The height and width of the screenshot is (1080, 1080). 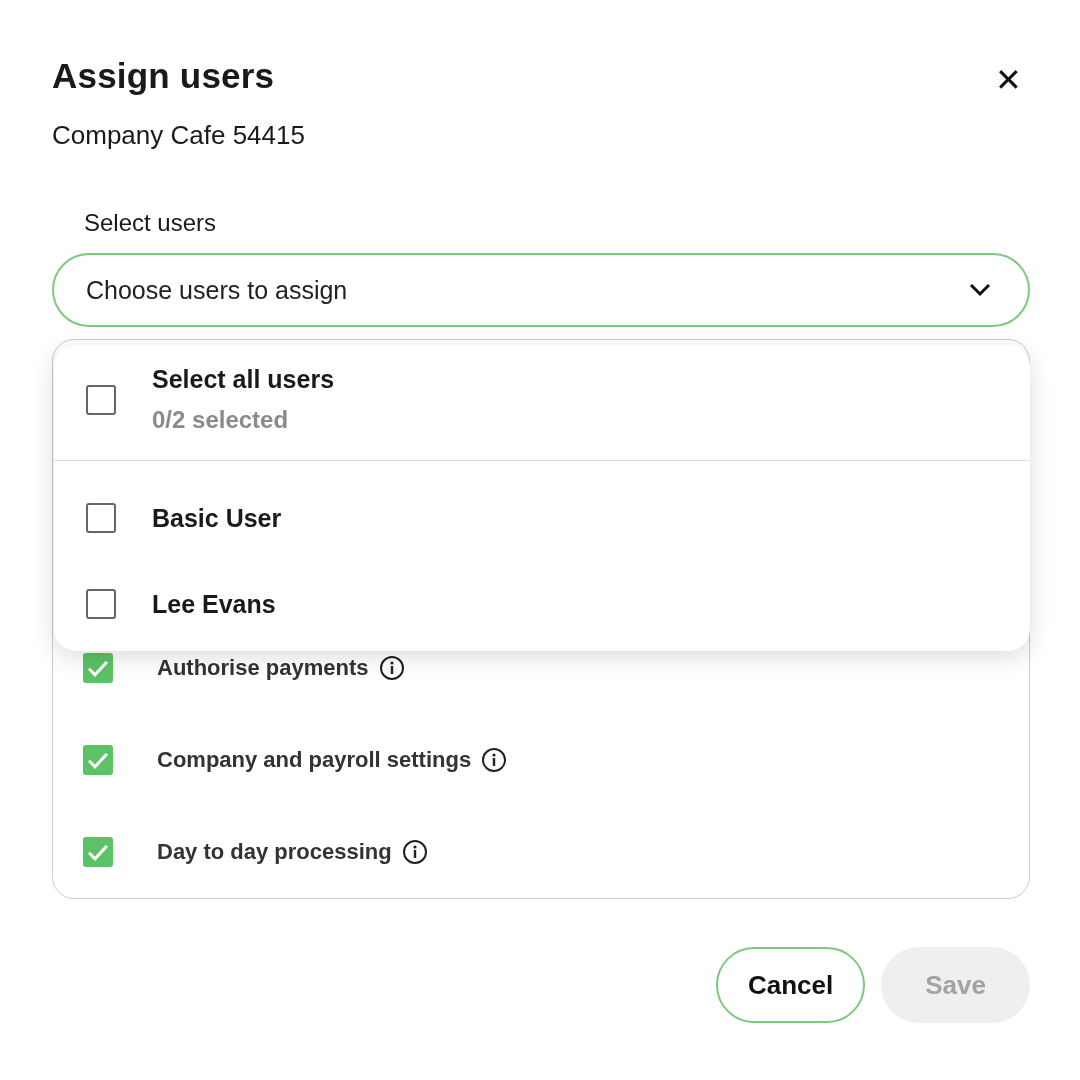 What do you see at coordinates (541, 290) in the screenshot?
I see `users-select: Choose users to assign` at bounding box center [541, 290].